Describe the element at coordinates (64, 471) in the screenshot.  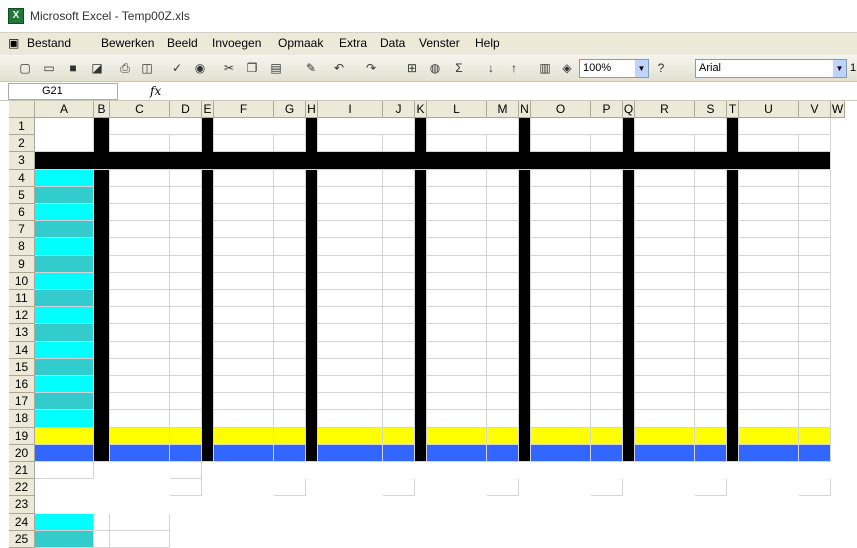
I see `tact-w-label` at that location.